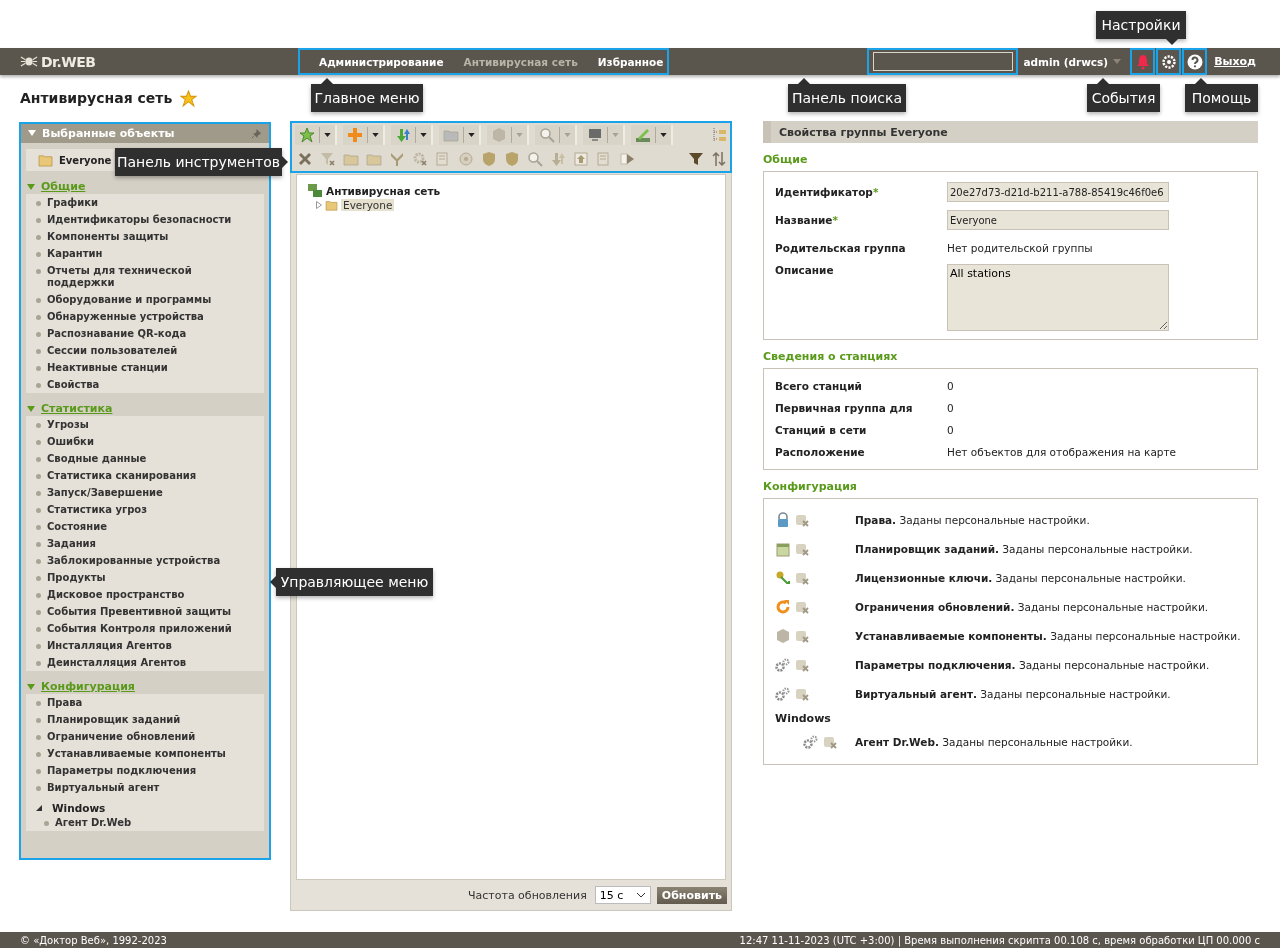  What do you see at coordinates (153, 237) in the screenshot?
I see `menu-item: Компоненты защиты` at bounding box center [153, 237].